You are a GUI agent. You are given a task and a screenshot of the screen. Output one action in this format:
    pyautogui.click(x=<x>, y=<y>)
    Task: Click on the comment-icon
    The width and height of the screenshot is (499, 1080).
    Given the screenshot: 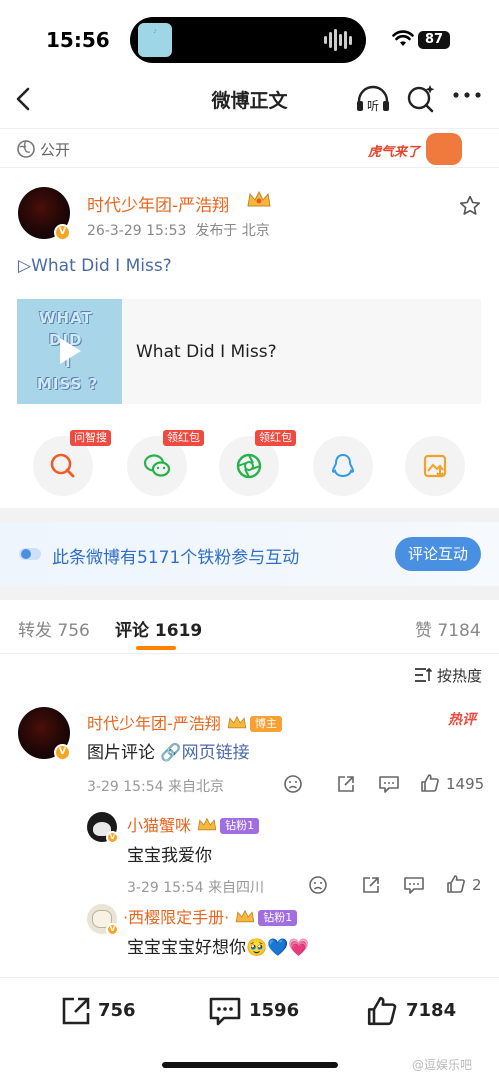 What is the action you would take?
    pyautogui.click(x=225, y=1011)
    